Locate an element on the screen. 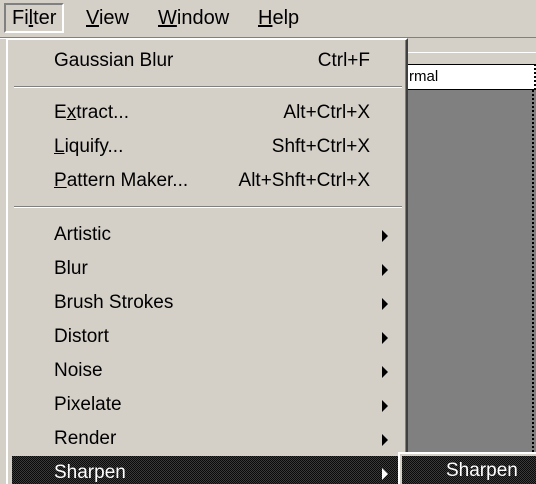  menu-help: Help is located at coordinates (278, 18).